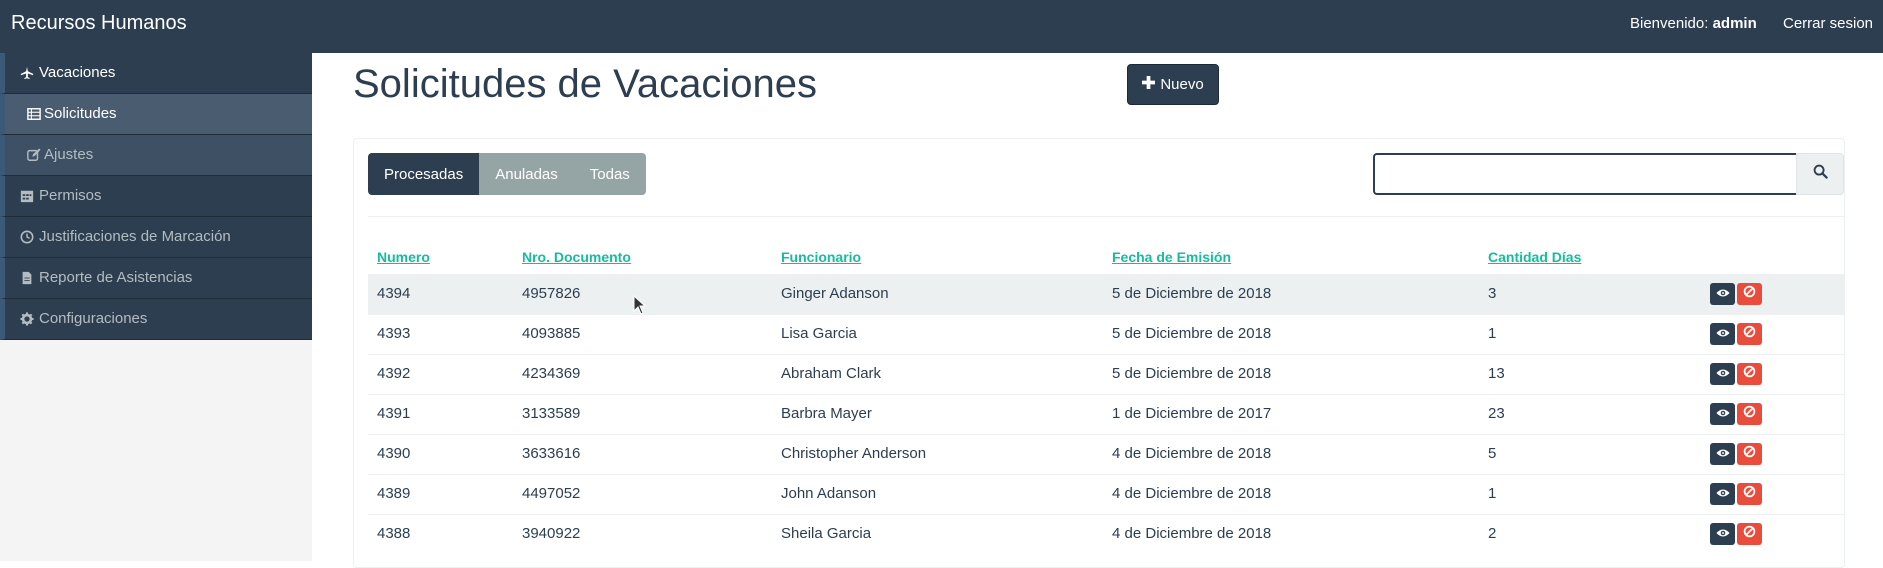 Image resolution: width=1883 pixels, height=568 pixels. Describe the element at coordinates (826, 413) in the screenshot. I see `cell-funcionario: Barbra Mayer` at that location.